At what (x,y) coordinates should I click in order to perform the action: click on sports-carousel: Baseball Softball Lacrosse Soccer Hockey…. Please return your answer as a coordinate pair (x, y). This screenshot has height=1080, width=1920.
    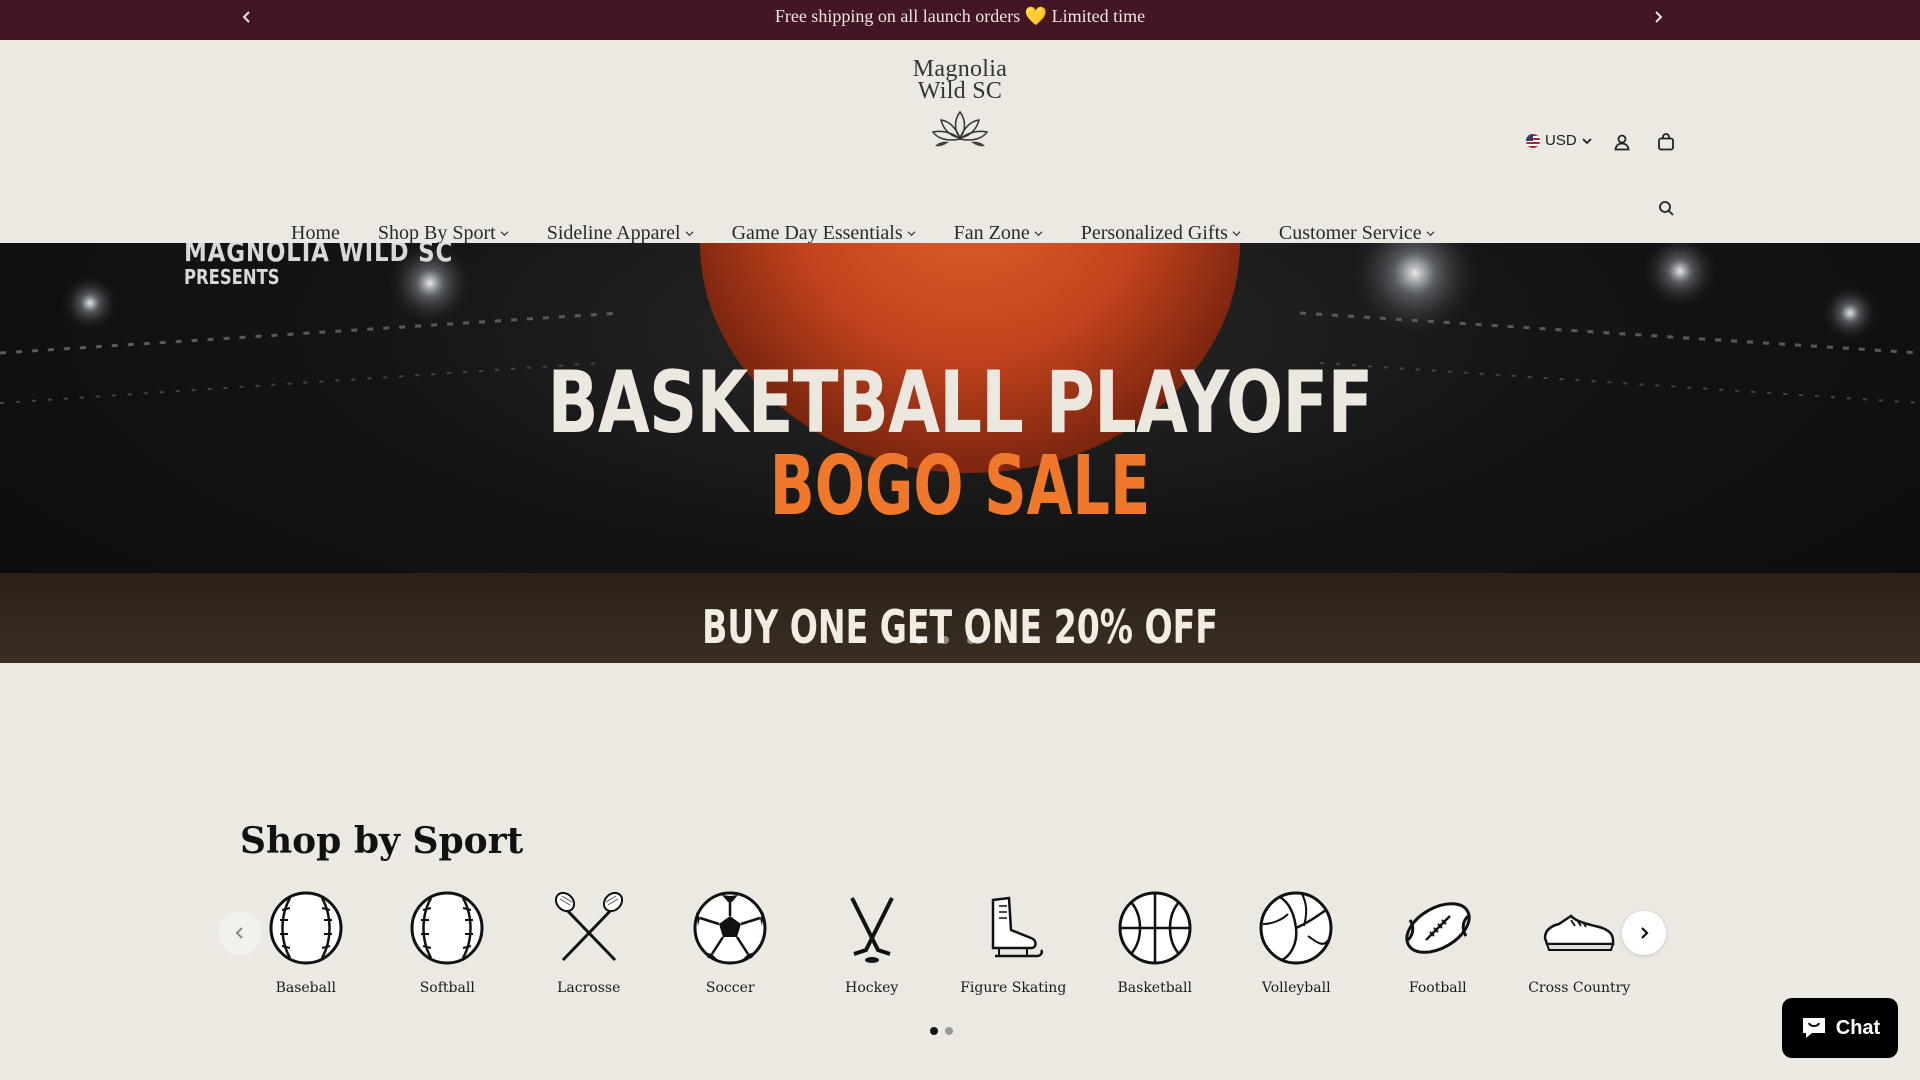
    Looking at the image, I should click on (942, 943).